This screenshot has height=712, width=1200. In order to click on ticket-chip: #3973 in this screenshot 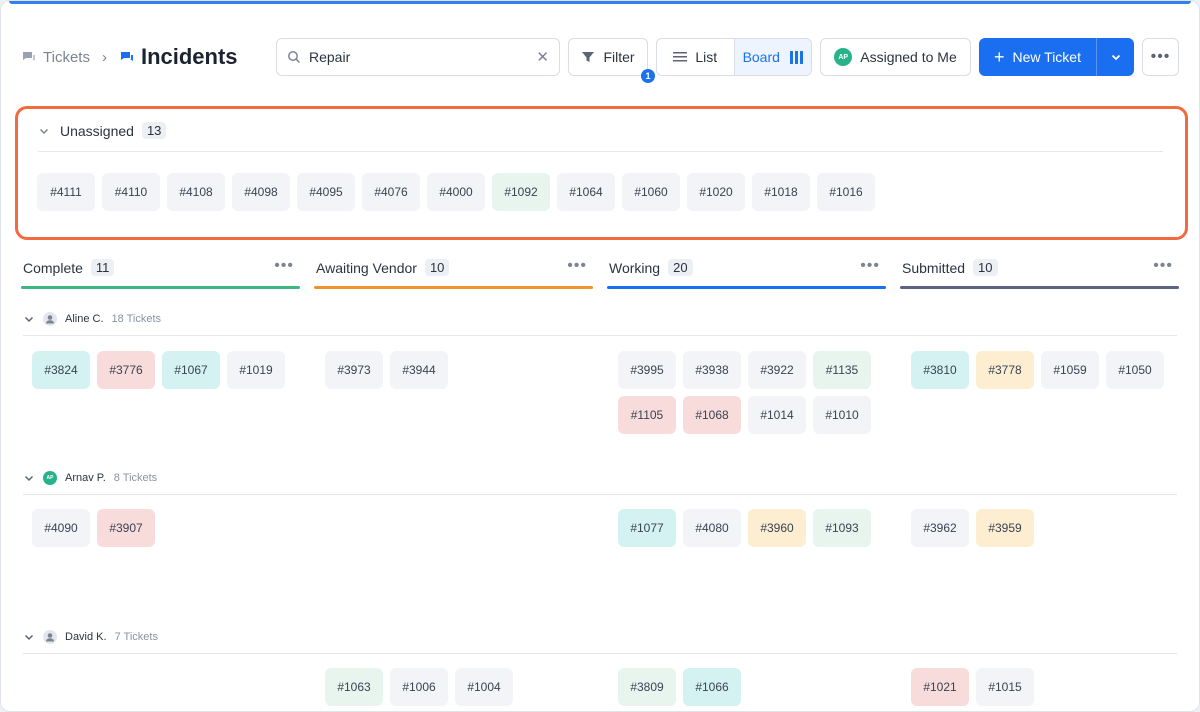, I will do `click(354, 370)`.